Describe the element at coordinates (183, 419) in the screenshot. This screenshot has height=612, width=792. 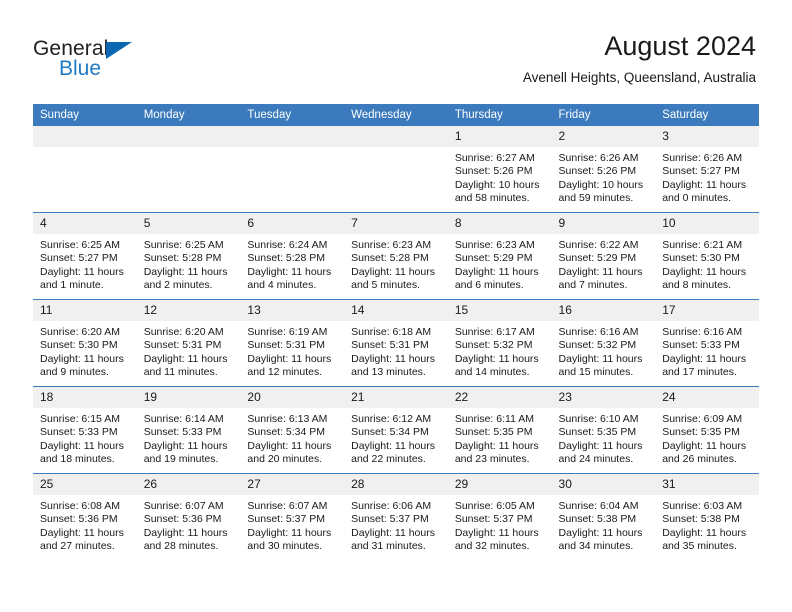
I see `sunrise-time: Sunrise: 6:14 AM` at that location.